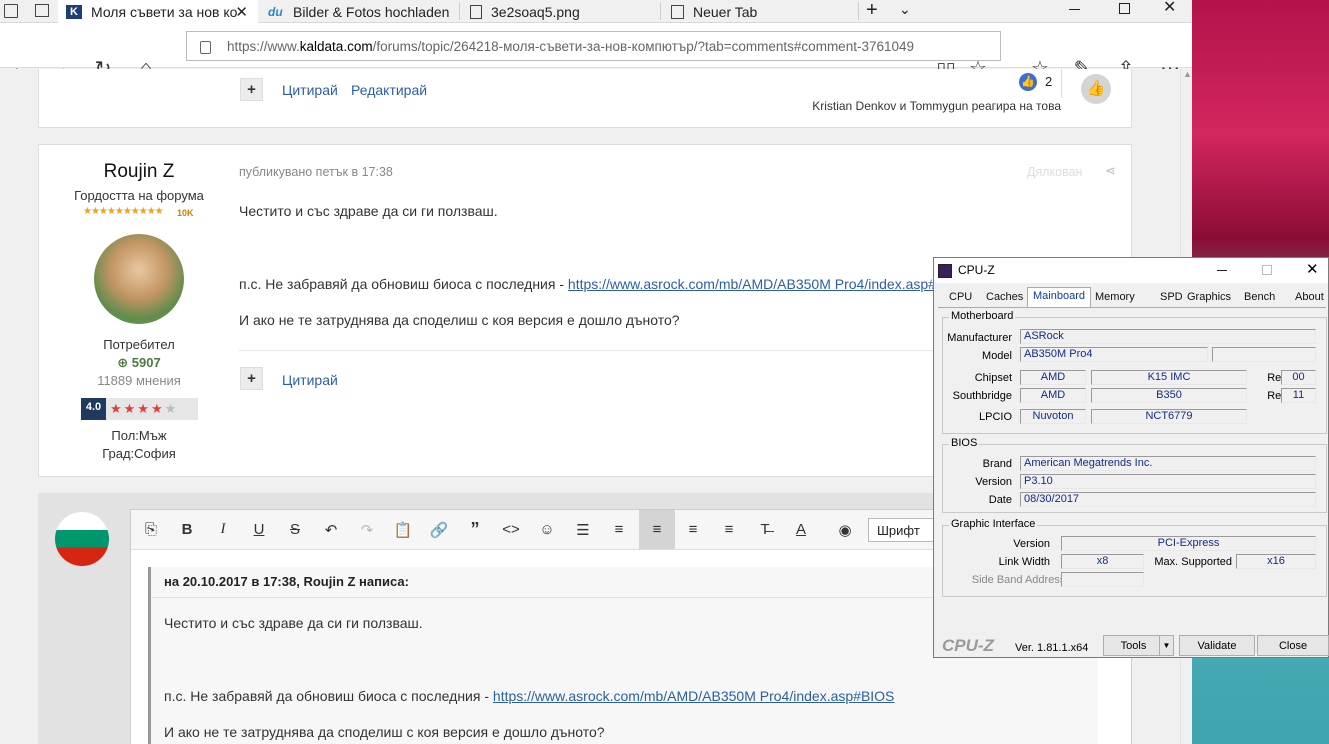  I want to click on author-name: Roujin Z, so click(139, 172).